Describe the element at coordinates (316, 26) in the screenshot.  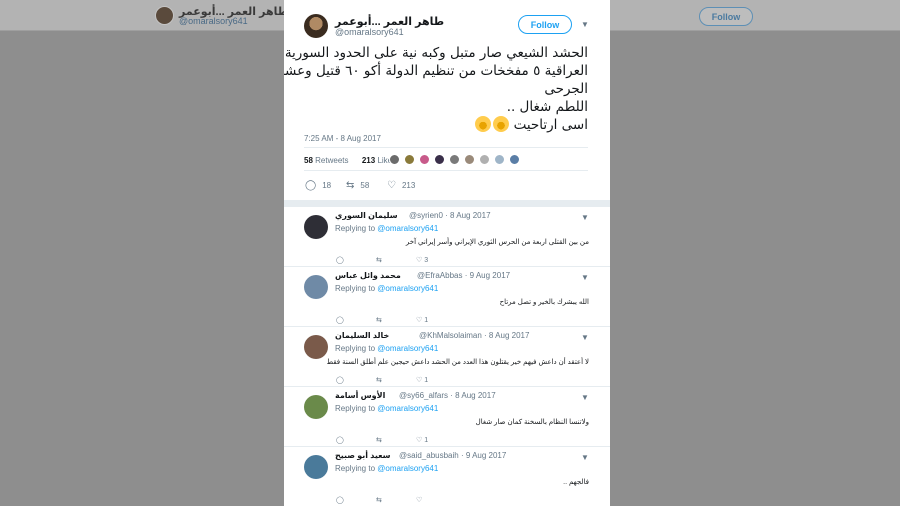
I see `author-avatar` at that location.